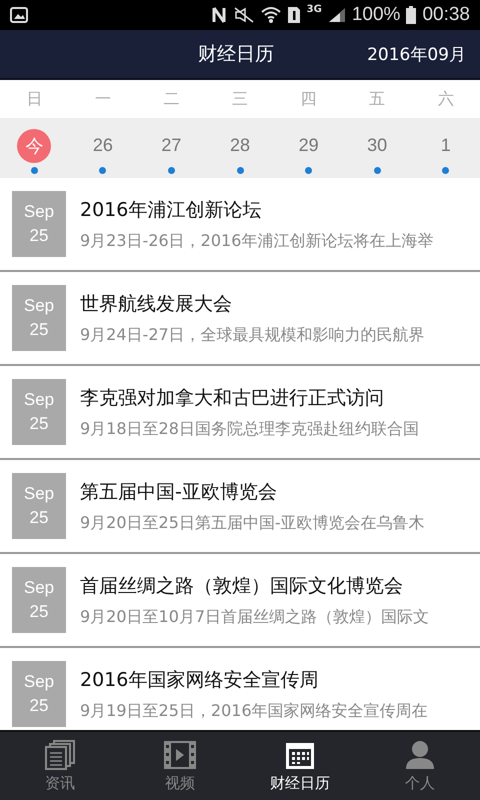 This screenshot has height=800, width=480. I want to click on weekday-label: 二, so click(171, 99).